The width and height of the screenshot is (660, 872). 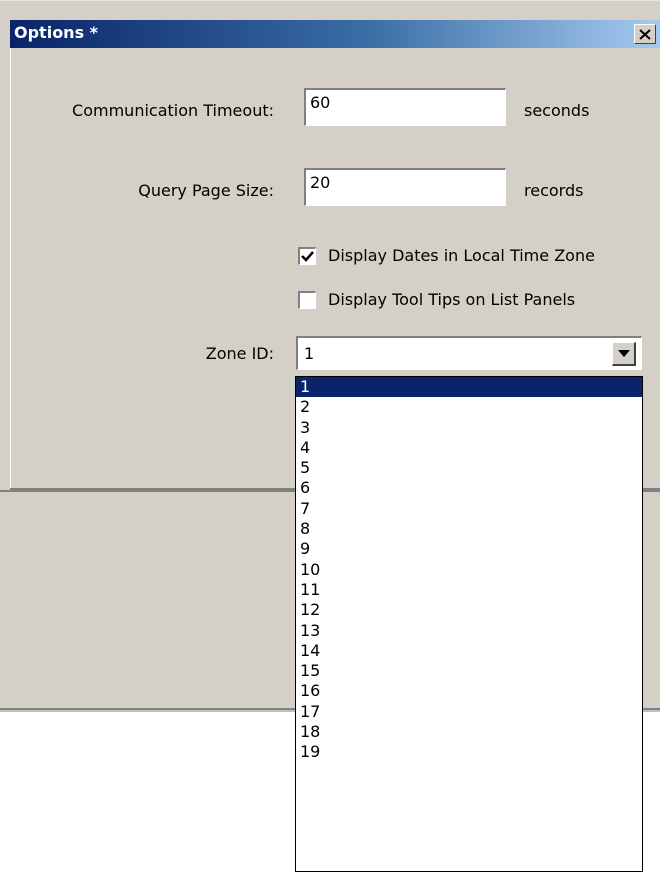 I want to click on zone-option: 10, so click(x=469, y=570).